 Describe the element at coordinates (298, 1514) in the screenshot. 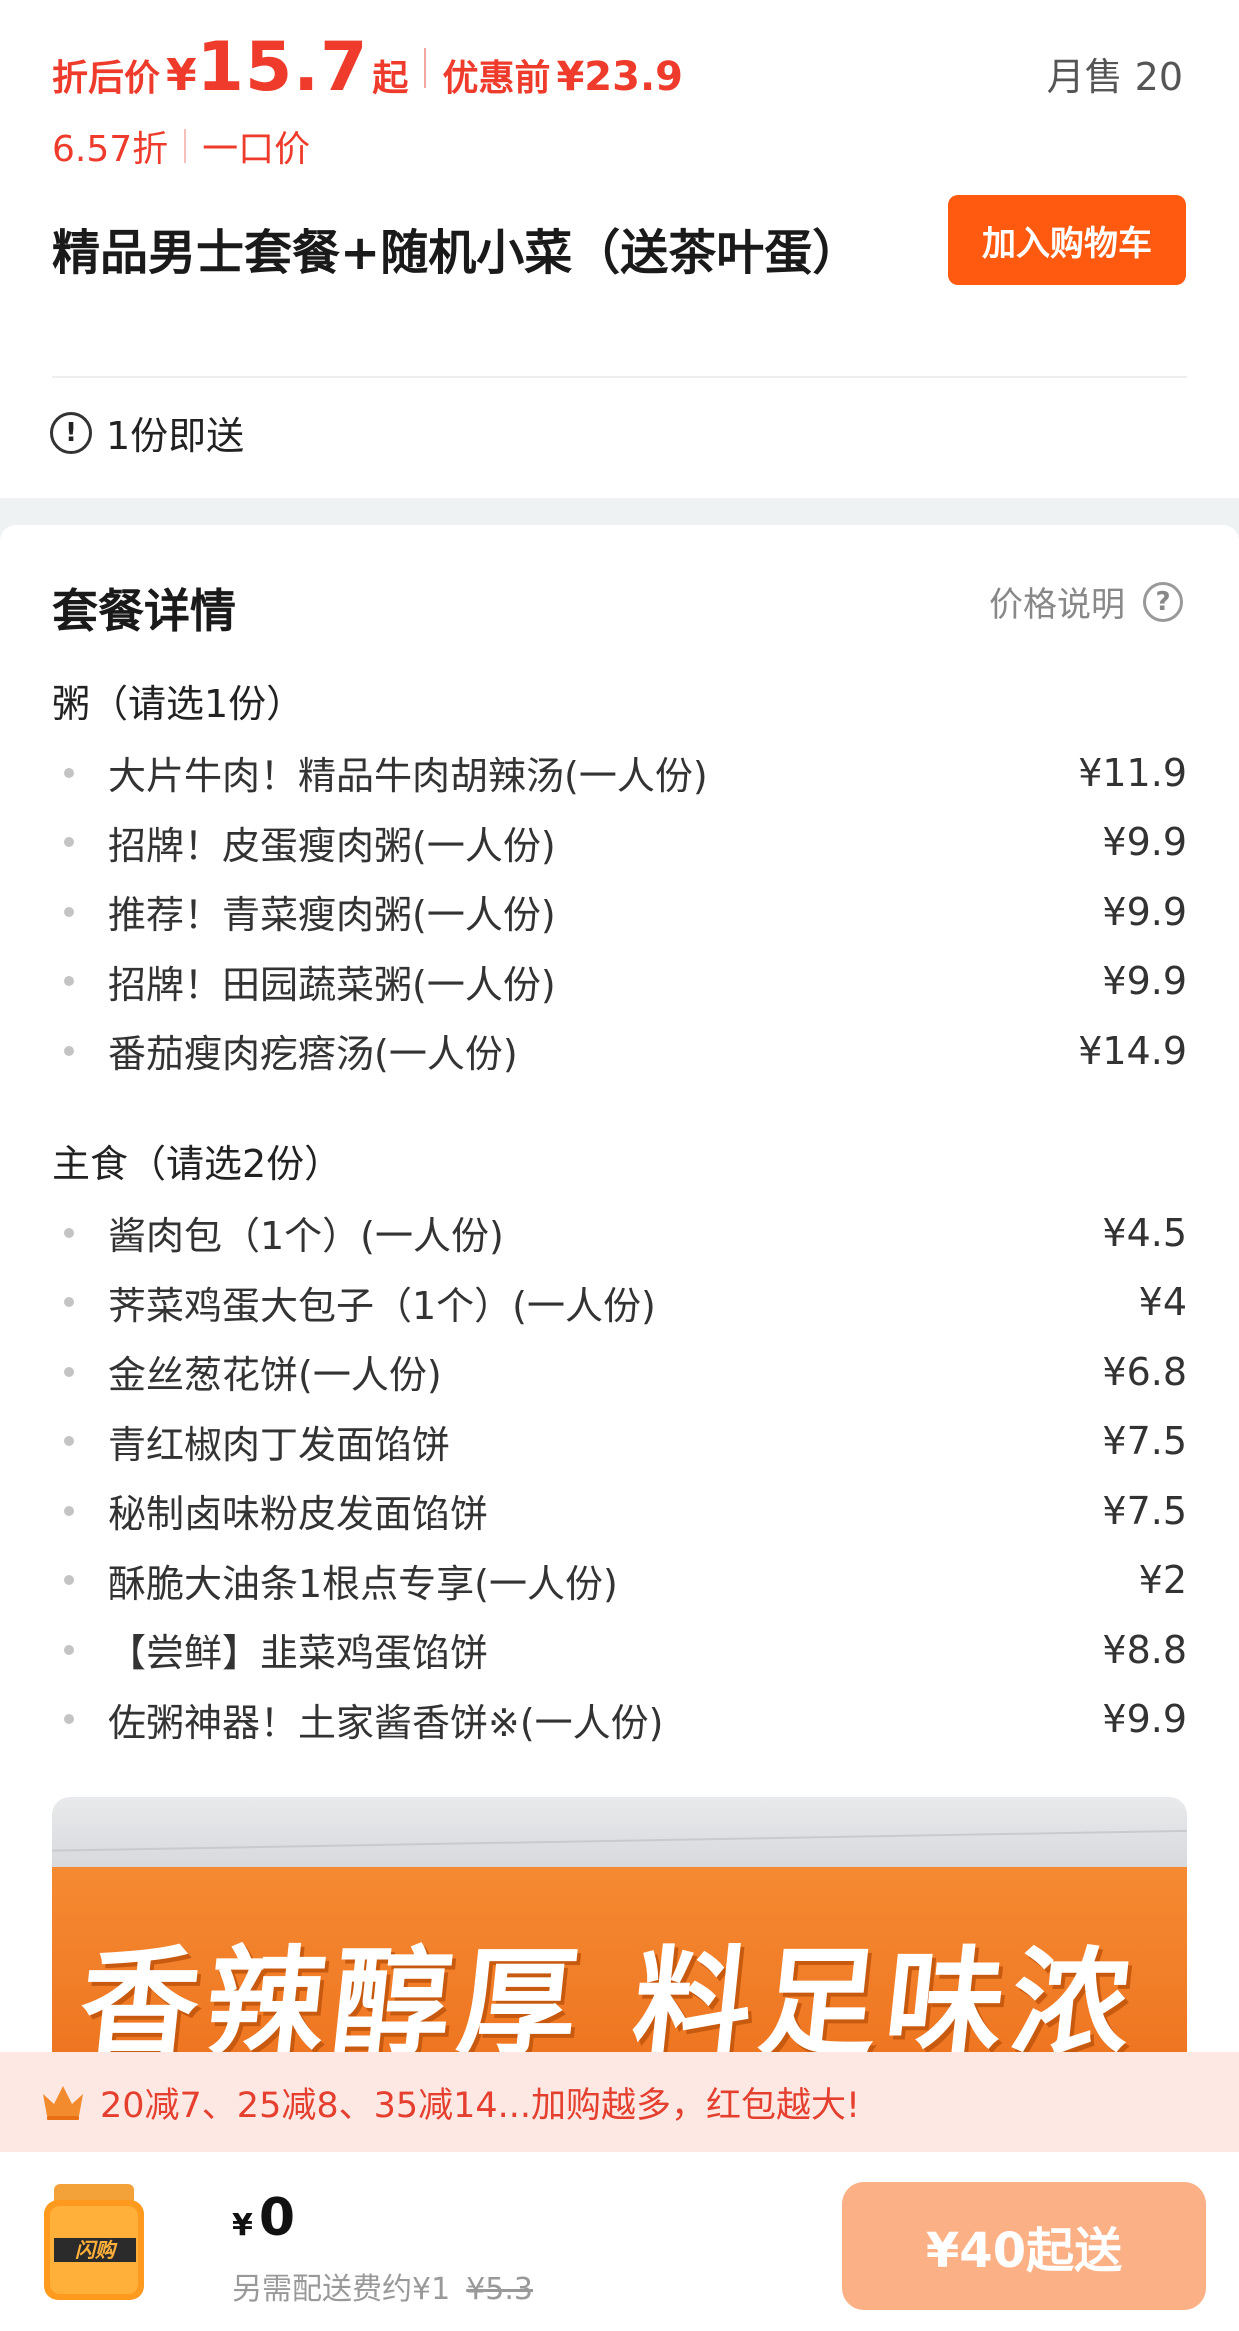

I see `item-name: 秘制卤味粉皮发面馅饼` at that location.